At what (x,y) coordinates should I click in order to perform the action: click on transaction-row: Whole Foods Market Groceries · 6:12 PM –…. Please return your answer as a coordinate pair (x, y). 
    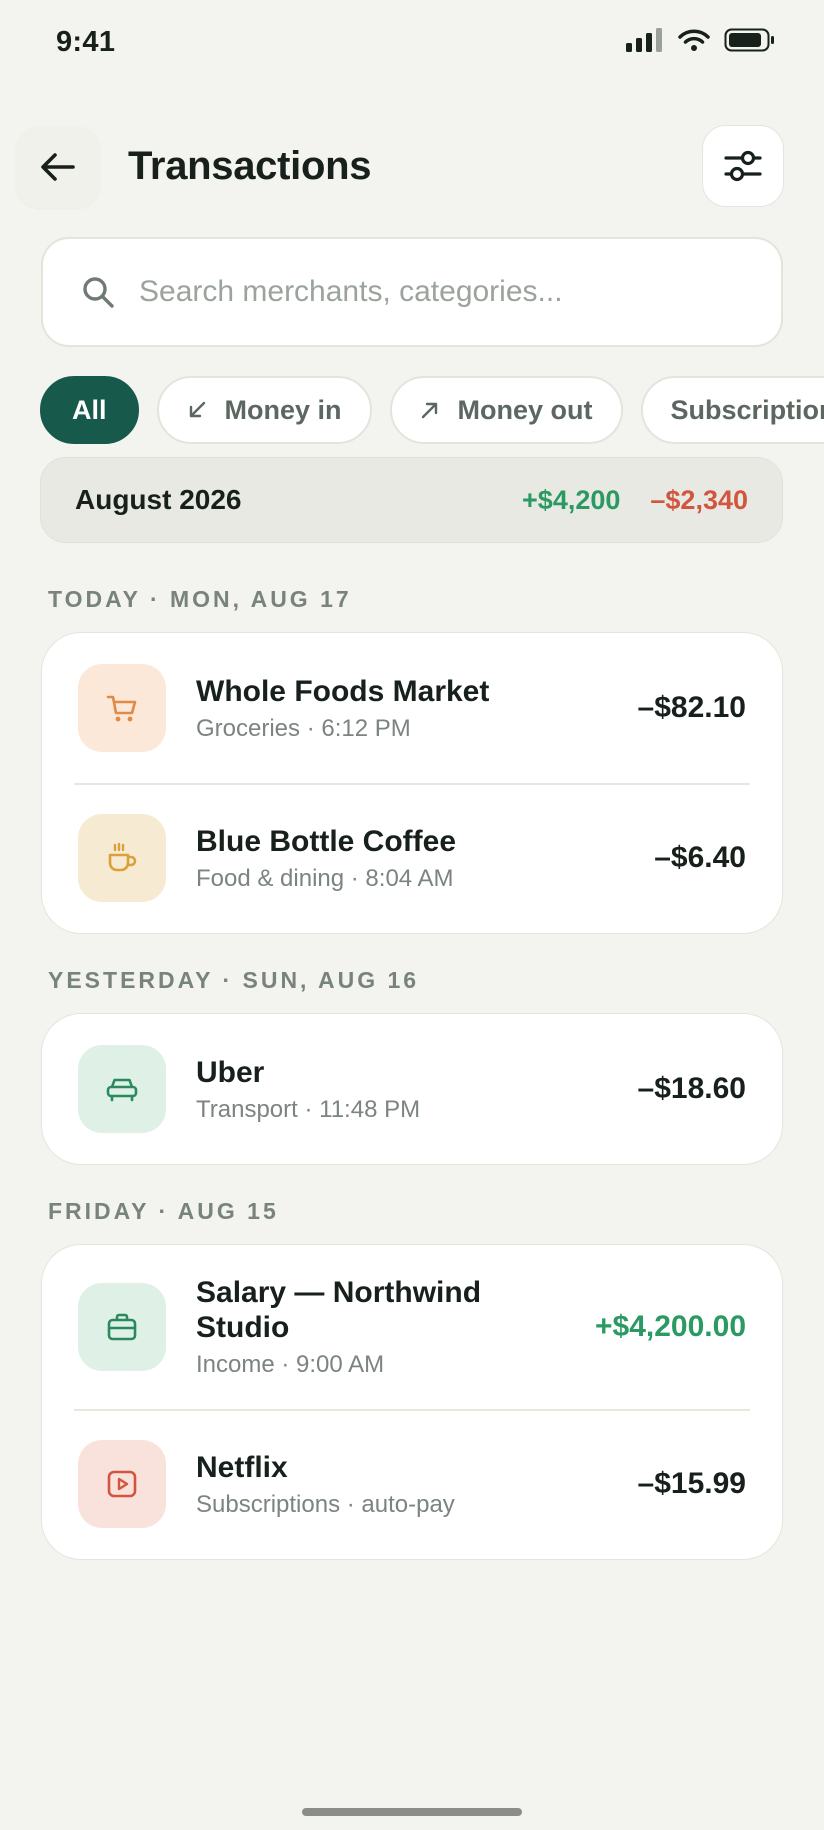
    Looking at the image, I should click on (412, 708).